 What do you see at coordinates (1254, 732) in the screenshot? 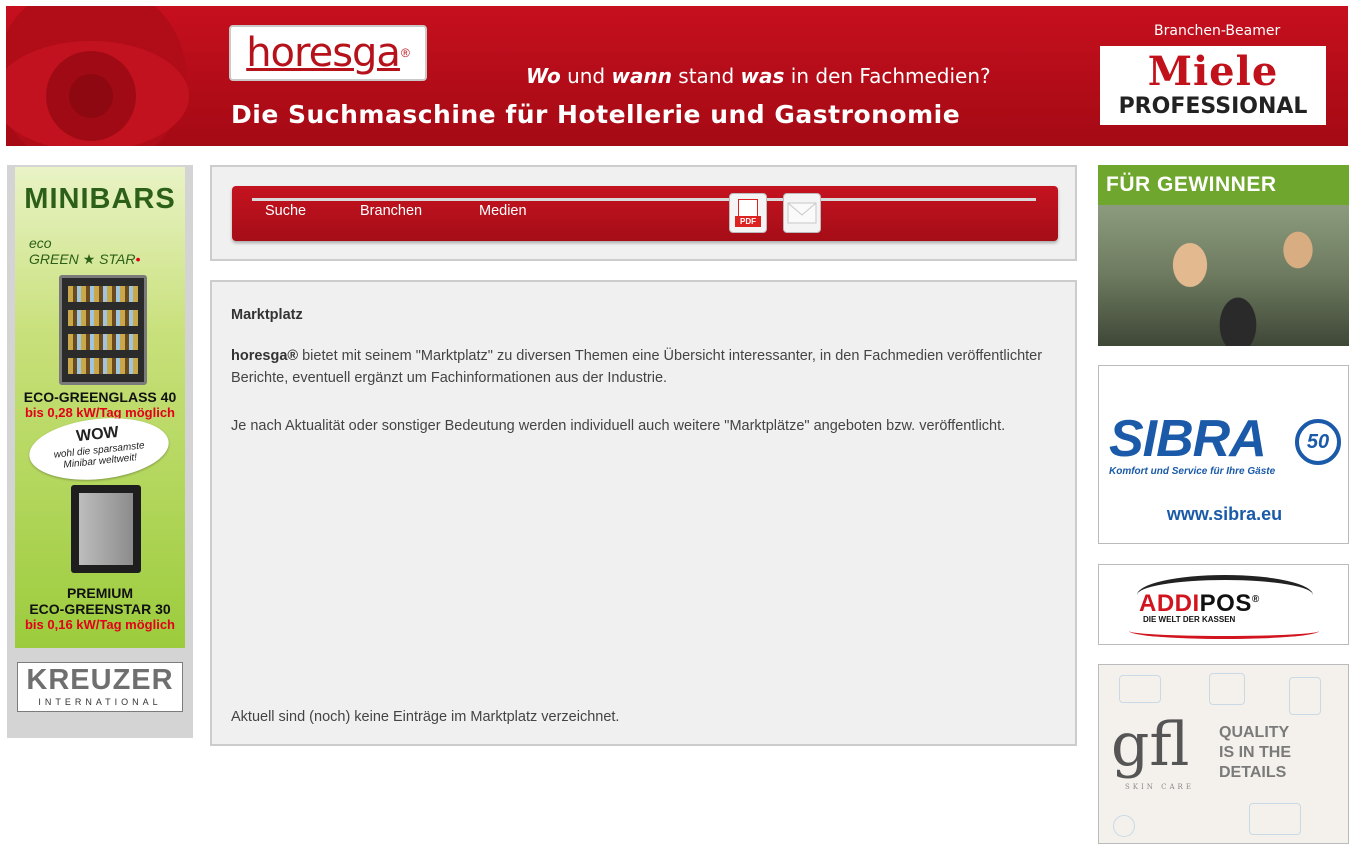
I see `gfl-slogan-1: QUALITY` at bounding box center [1254, 732].